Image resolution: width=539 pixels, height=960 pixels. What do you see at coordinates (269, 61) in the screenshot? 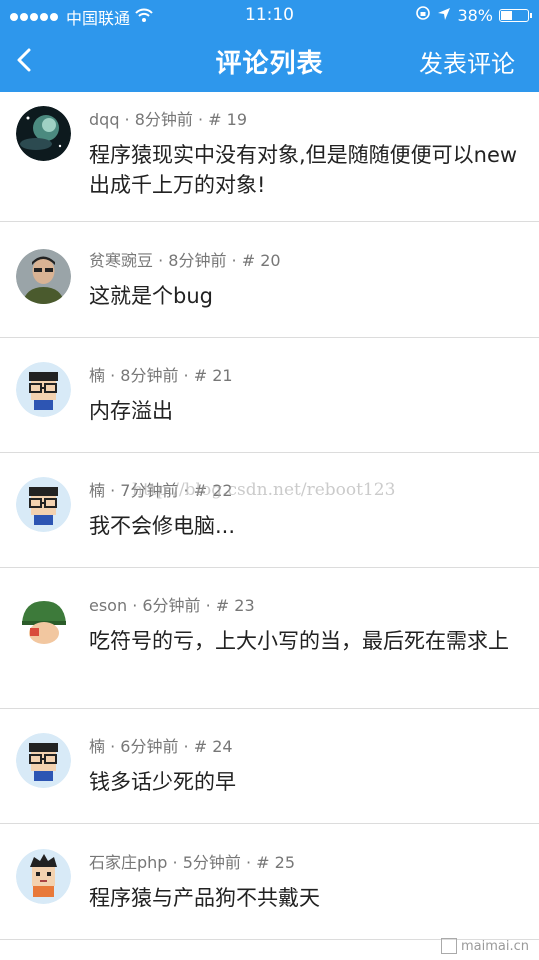
I see `navigation-bar: 评论列表 发表评论` at bounding box center [269, 61].